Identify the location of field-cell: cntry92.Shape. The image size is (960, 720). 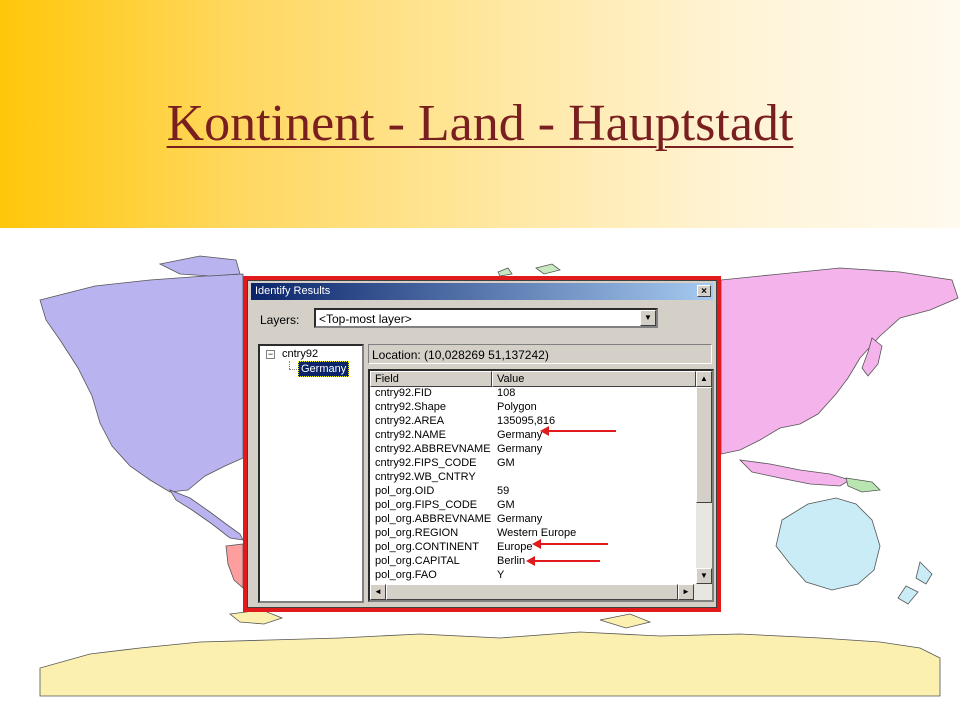
(410, 407).